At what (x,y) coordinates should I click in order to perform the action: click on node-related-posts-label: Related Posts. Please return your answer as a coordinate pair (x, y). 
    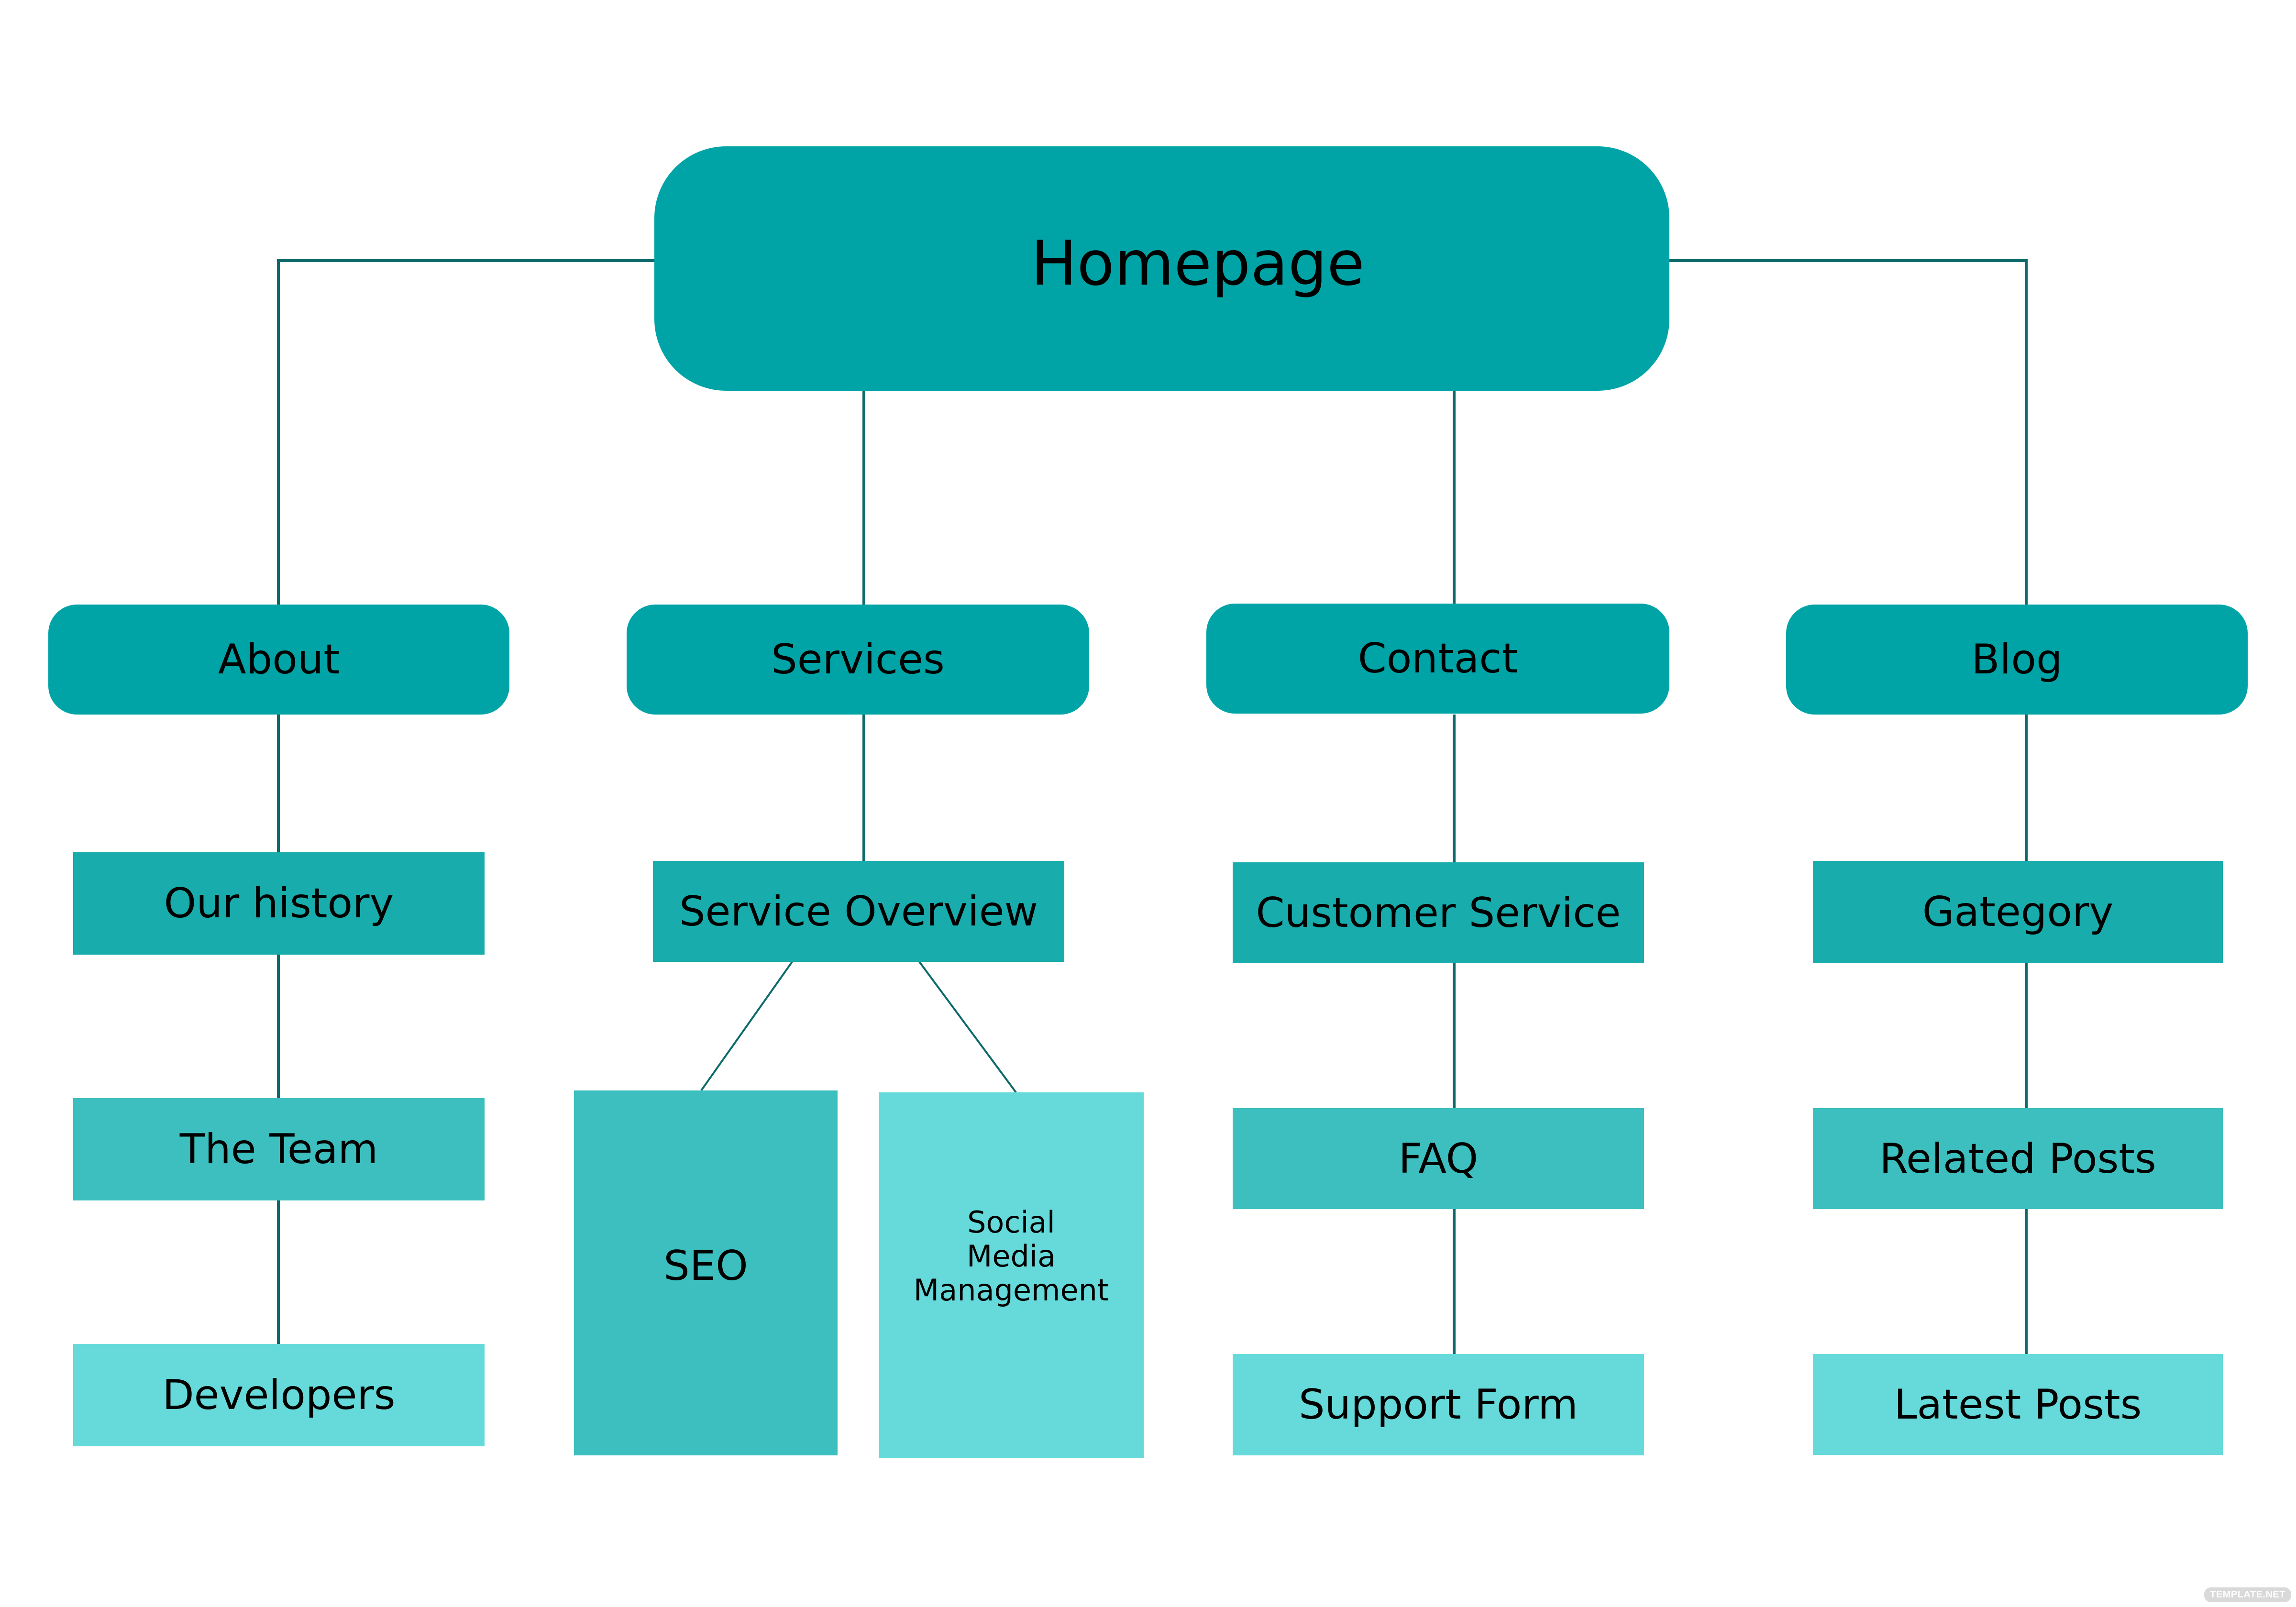
    Looking at the image, I should click on (2018, 1158).